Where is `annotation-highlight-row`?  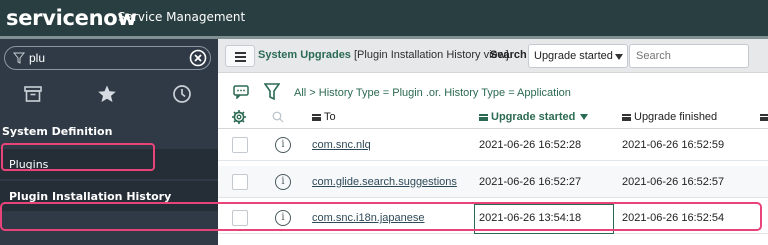 annotation-highlight-row is located at coordinates (381, 216).